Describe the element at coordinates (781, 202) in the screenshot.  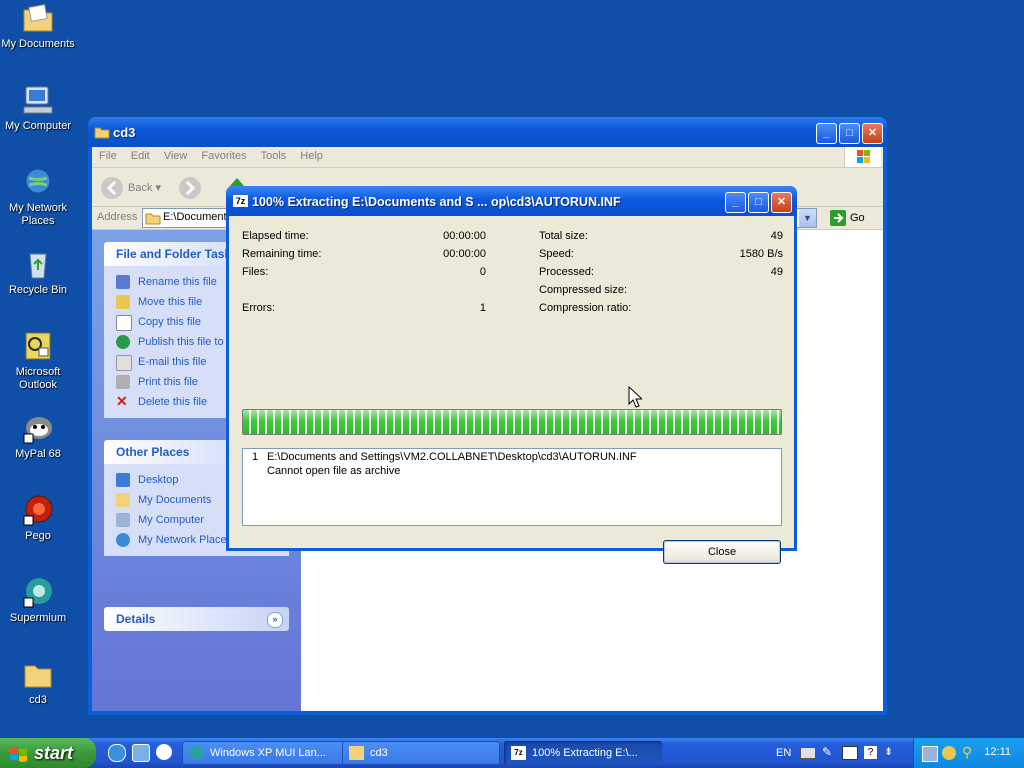
I see `dialog-close-button: ✕` at that location.